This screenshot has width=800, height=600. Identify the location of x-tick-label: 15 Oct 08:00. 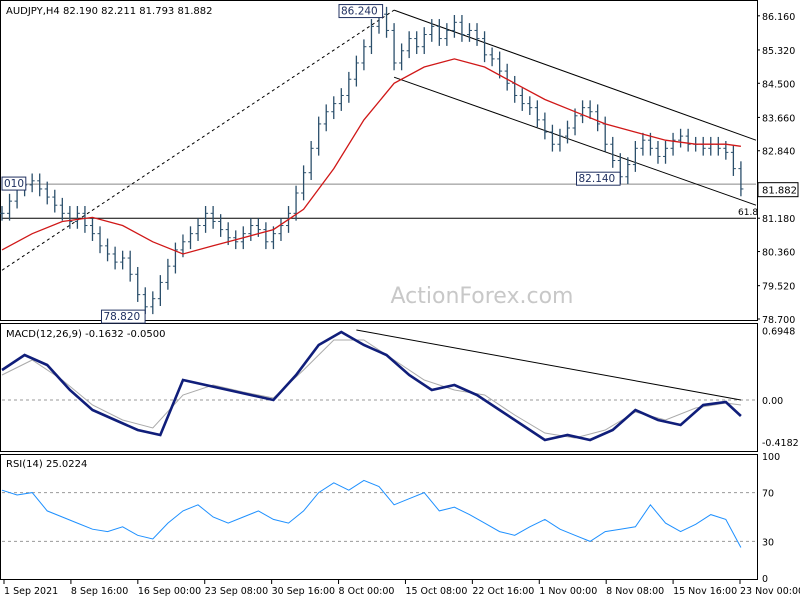
(436, 591).